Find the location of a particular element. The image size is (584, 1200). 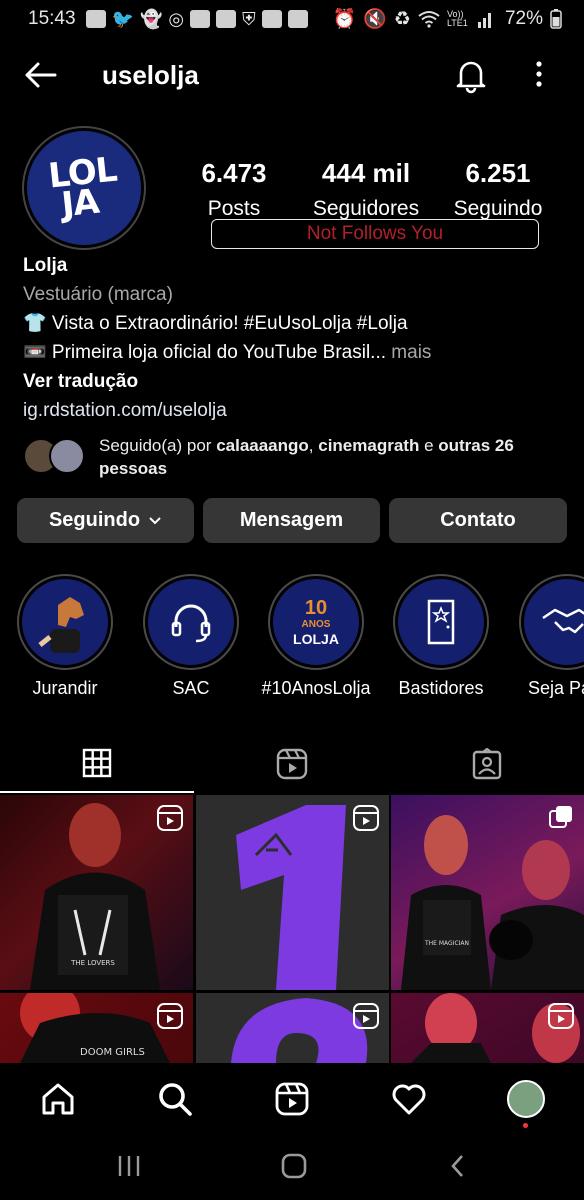

nav-search is located at coordinates (175, 1099).